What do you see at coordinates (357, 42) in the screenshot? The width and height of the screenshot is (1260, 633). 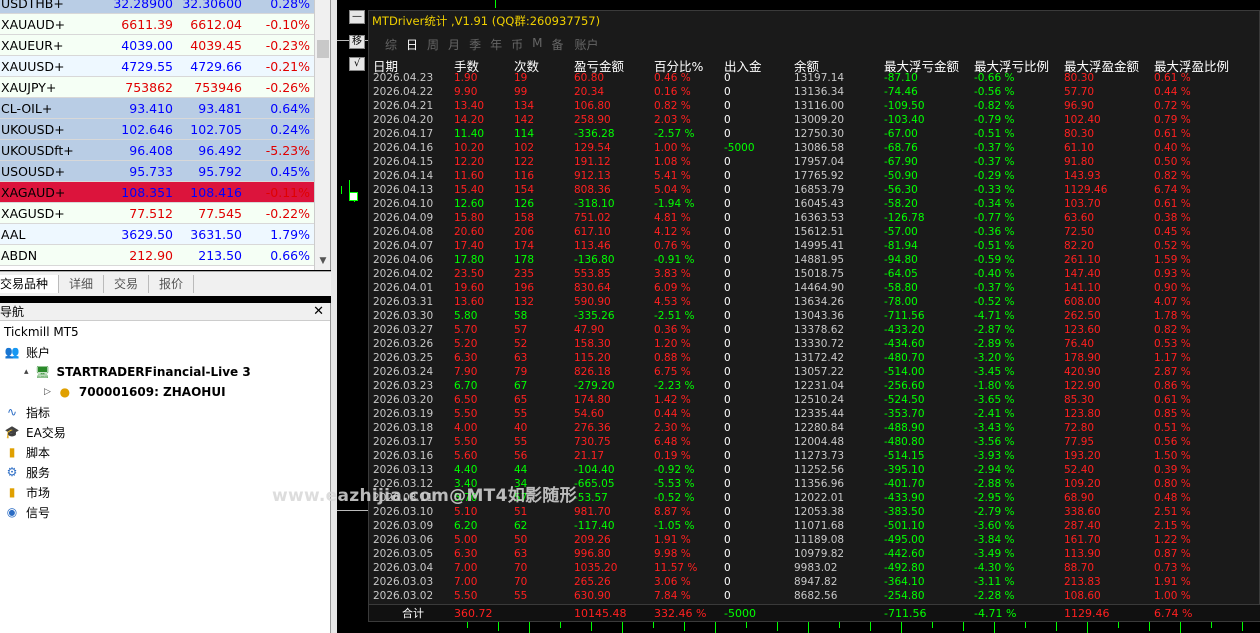 I see `move-button: 移` at bounding box center [357, 42].